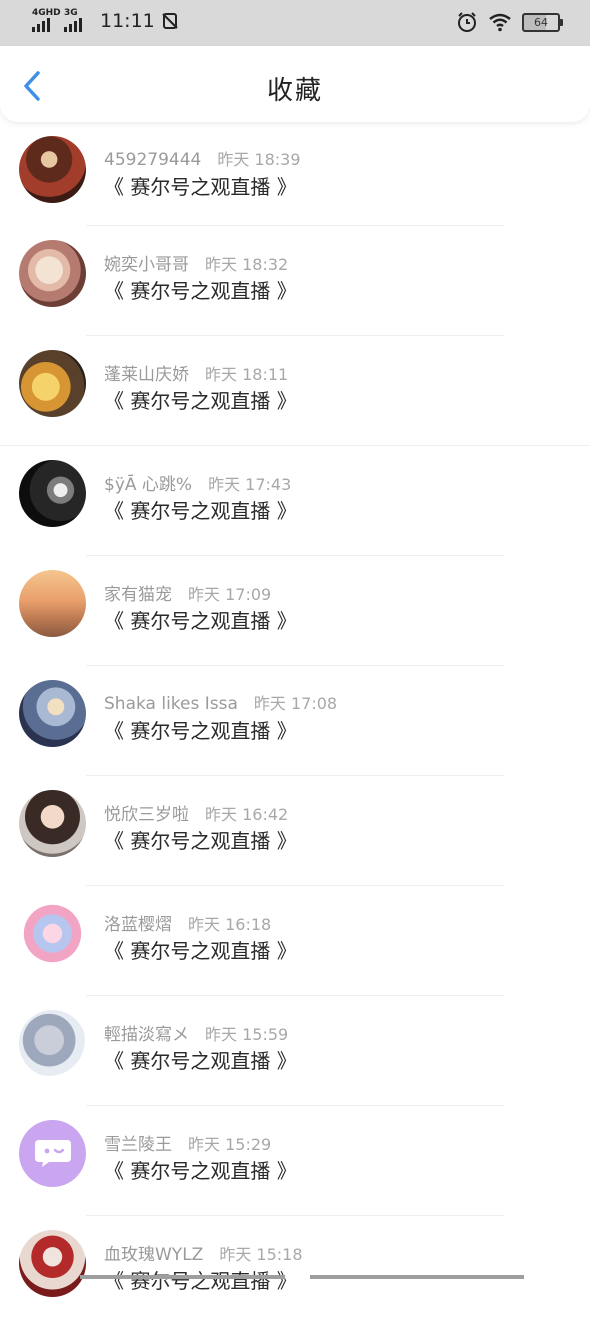 The height and width of the screenshot is (1326, 590). I want to click on item-meta: 459279444 昨天 18:39, so click(202, 158).